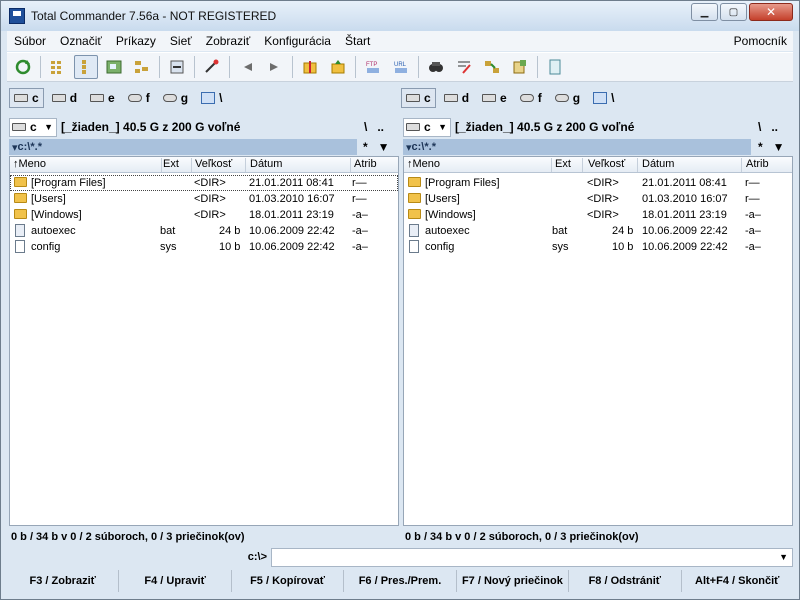  Describe the element at coordinates (175, 98) in the screenshot. I see `left-drive-g: g` at that location.